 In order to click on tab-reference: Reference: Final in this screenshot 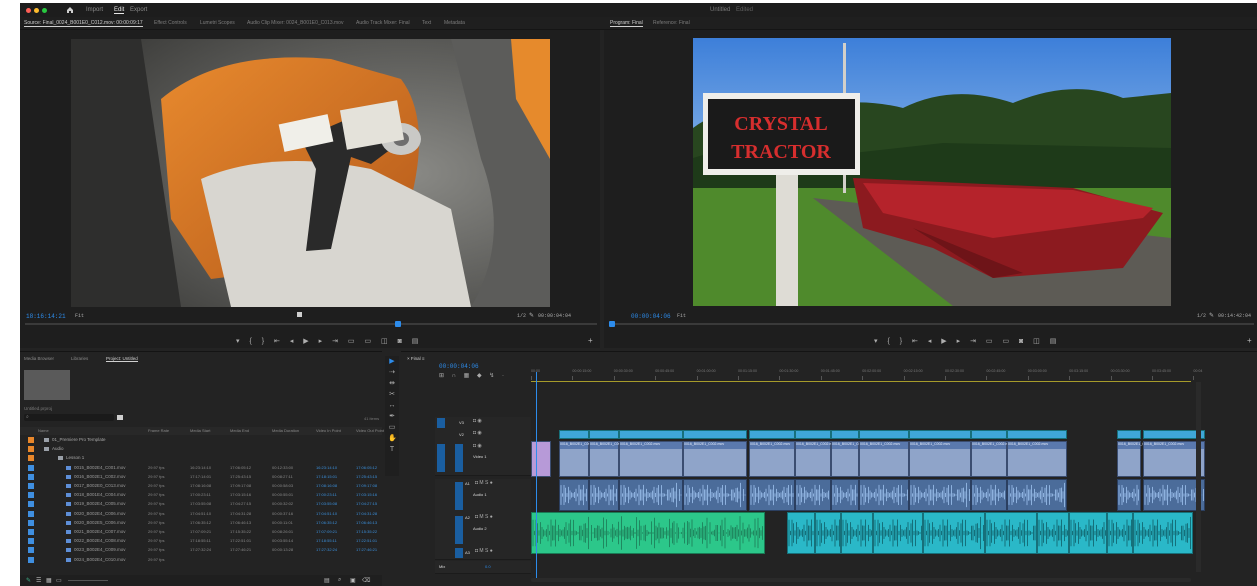, I will do `click(671, 23)`.